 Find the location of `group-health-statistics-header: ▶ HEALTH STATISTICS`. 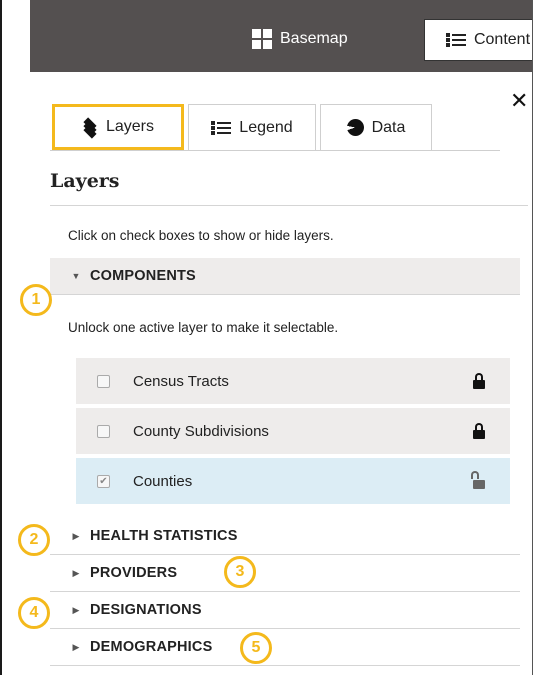

group-health-statistics-header: ▶ HEALTH STATISTICS is located at coordinates (285, 536).